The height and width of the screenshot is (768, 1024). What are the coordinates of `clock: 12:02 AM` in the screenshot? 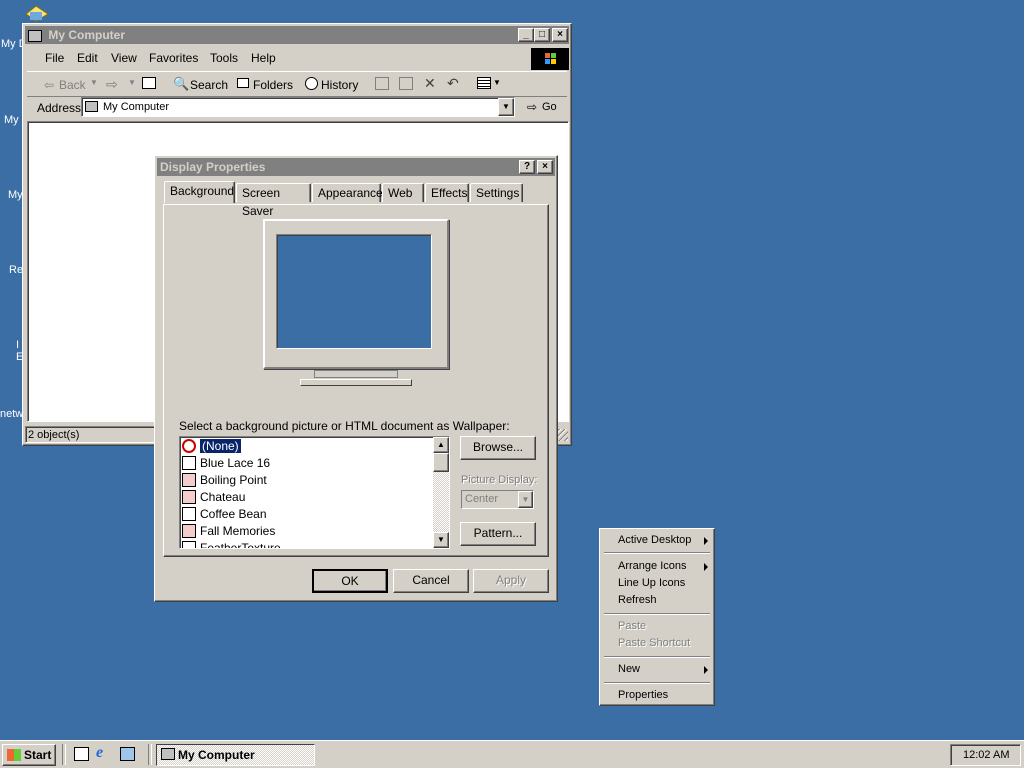 It's located at (986, 755).